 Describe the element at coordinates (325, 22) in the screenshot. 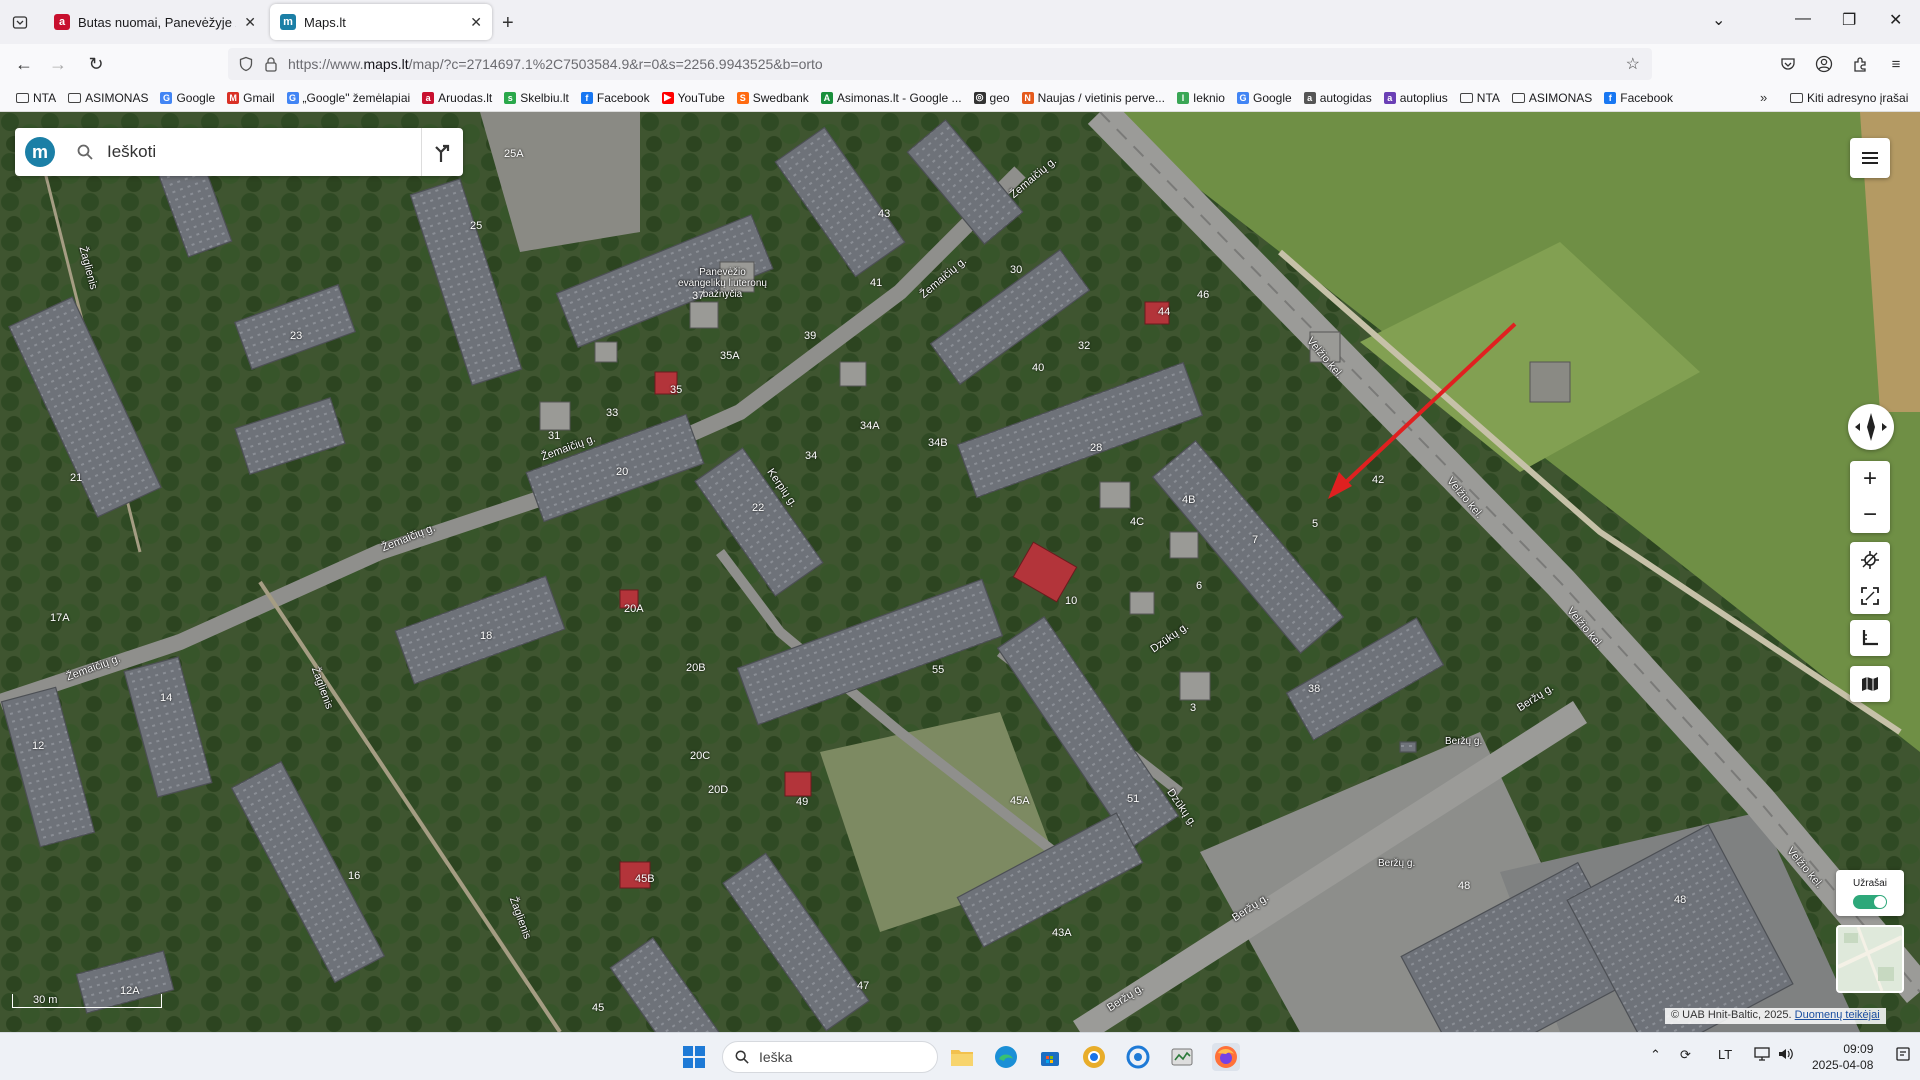

I see `tab-title: Maps.lt` at that location.